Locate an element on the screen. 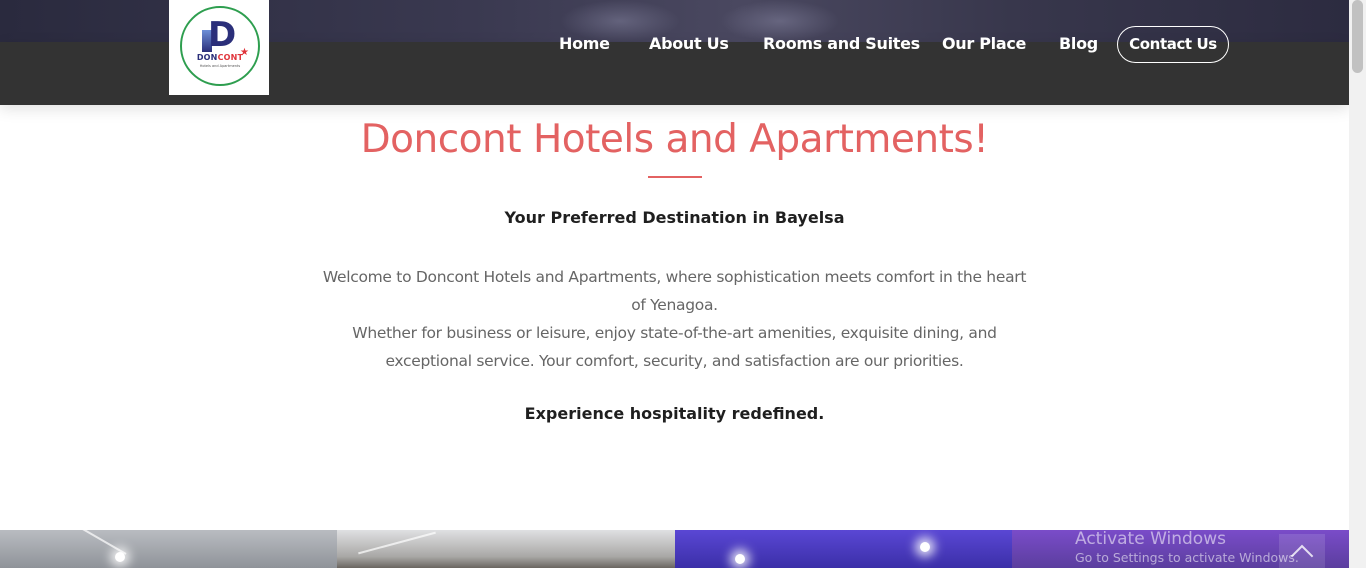  nav-home: Home is located at coordinates (584, 43).